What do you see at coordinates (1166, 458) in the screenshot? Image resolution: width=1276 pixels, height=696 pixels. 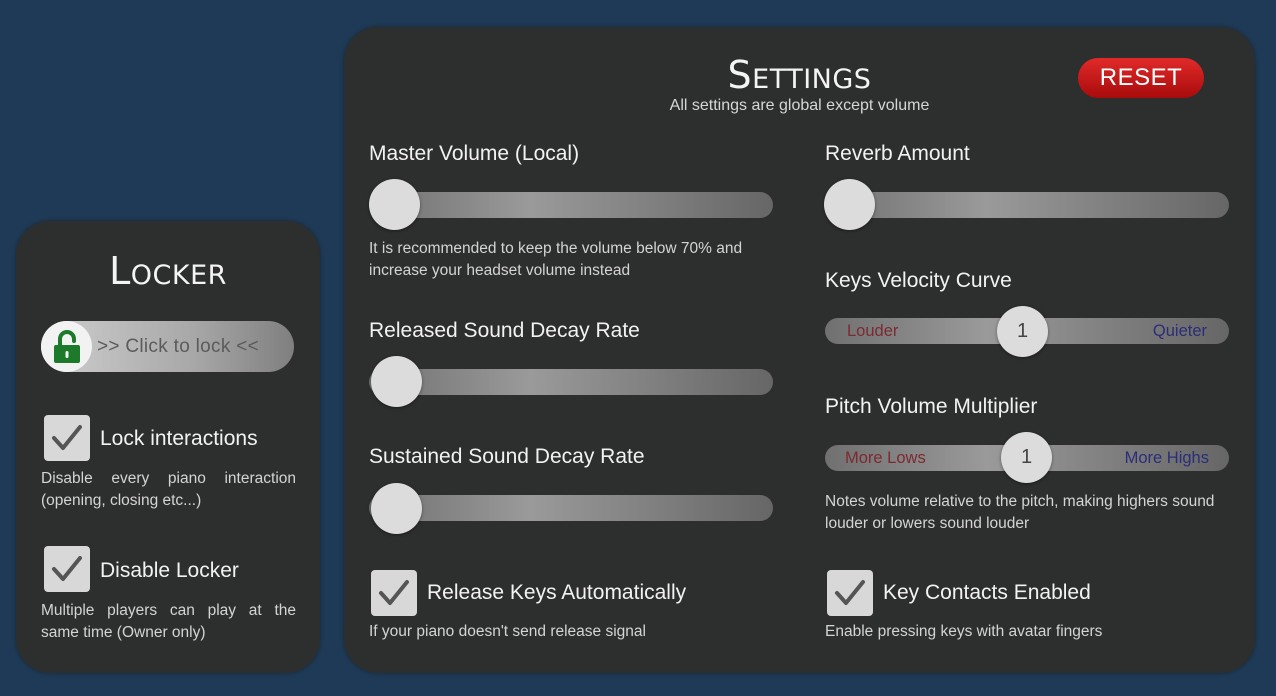 I see `pitch-more-highs-label: More Highs` at bounding box center [1166, 458].